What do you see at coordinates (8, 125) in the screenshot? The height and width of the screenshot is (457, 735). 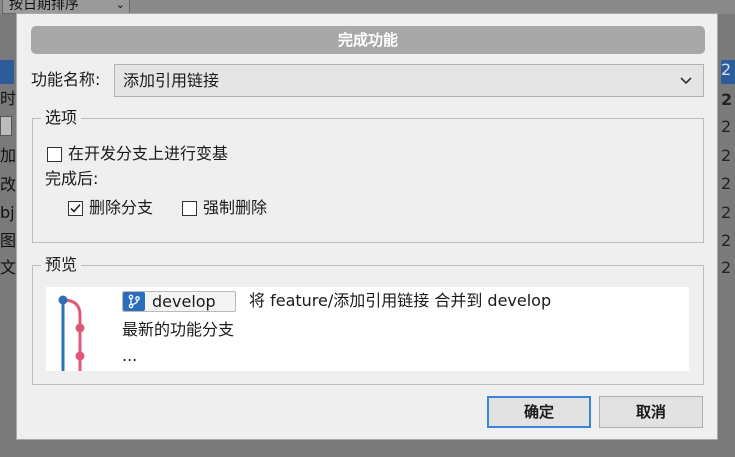 I see `background-row-fragment` at bounding box center [8, 125].